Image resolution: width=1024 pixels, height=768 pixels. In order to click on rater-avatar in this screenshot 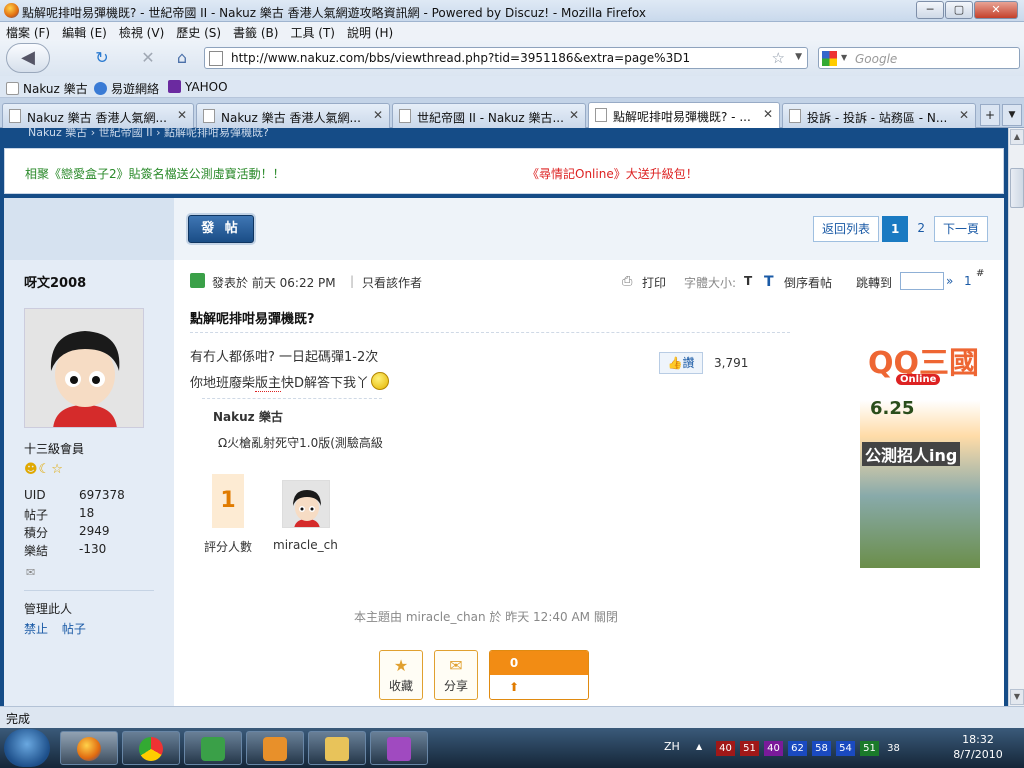, I will do `click(306, 504)`.